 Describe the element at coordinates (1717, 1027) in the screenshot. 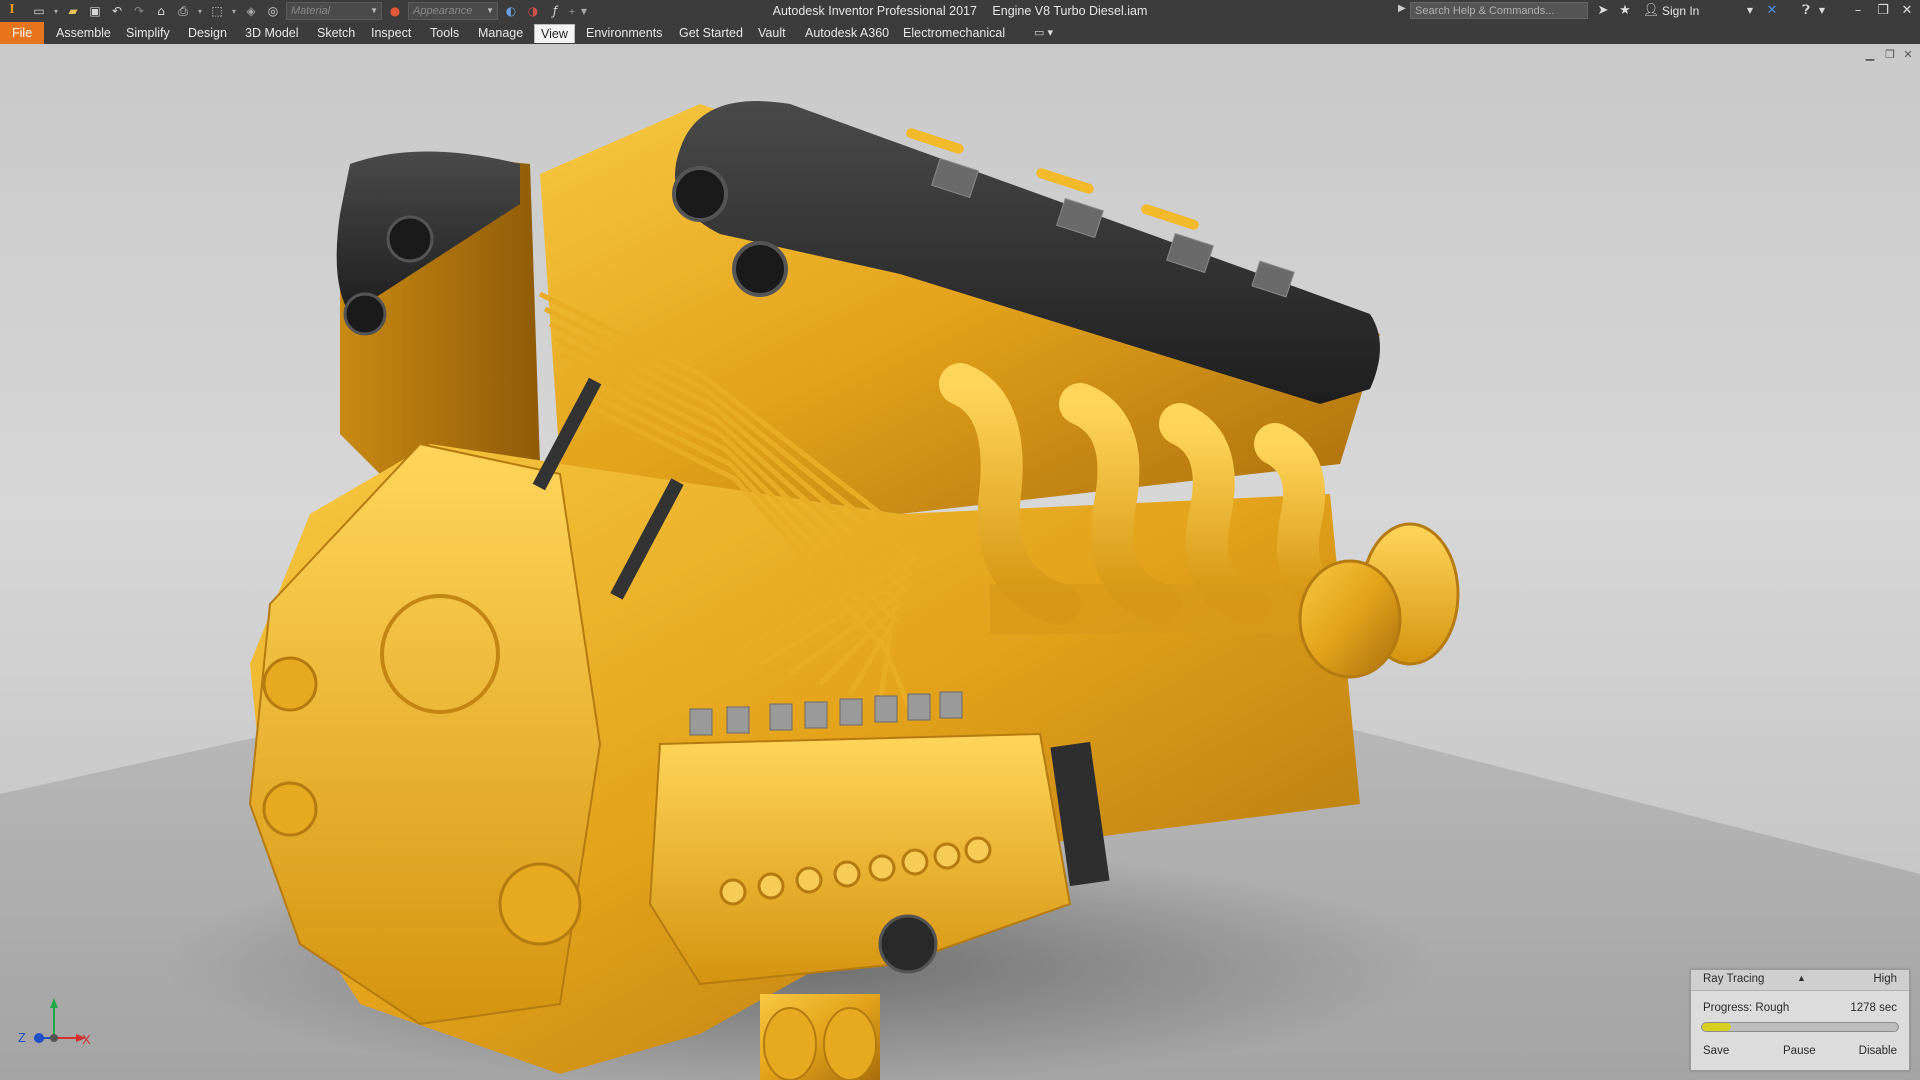

I see `ray-tracing-progress-fill` at that location.